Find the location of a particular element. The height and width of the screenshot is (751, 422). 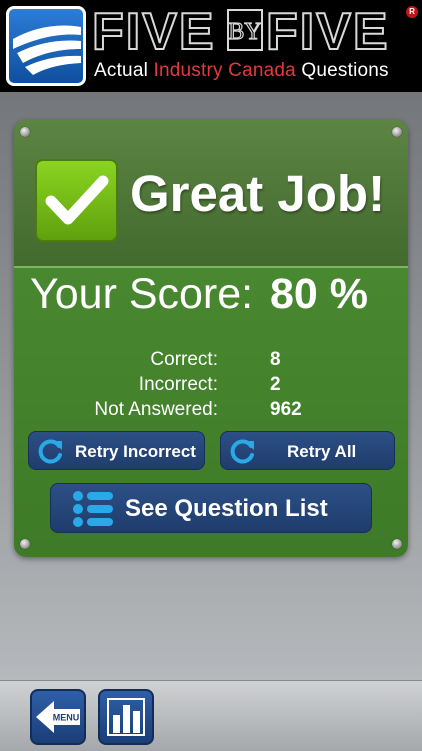

checkmark-icon is located at coordinates (76, 200).